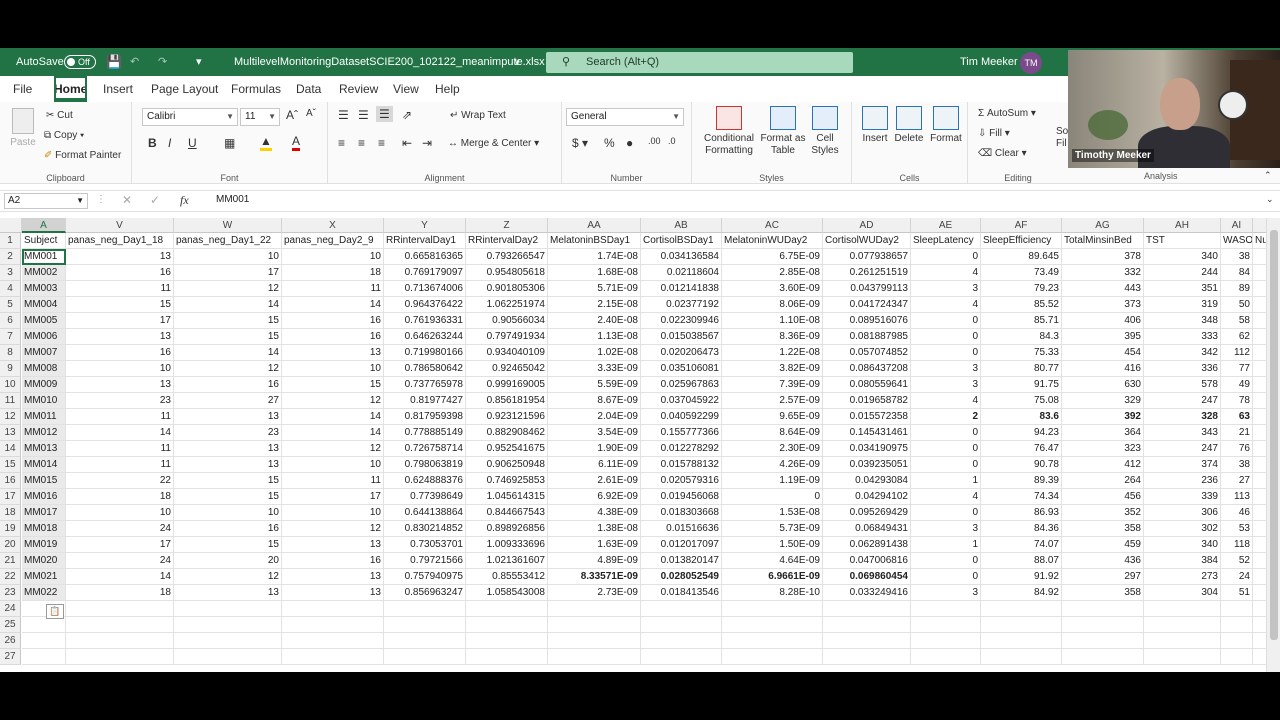 This screenshot has height=720, width=1280. What do you see at coordinates (1182, 257) in the screenshot?
I see `data-cell: 340` at bounding box center [1182, 257].